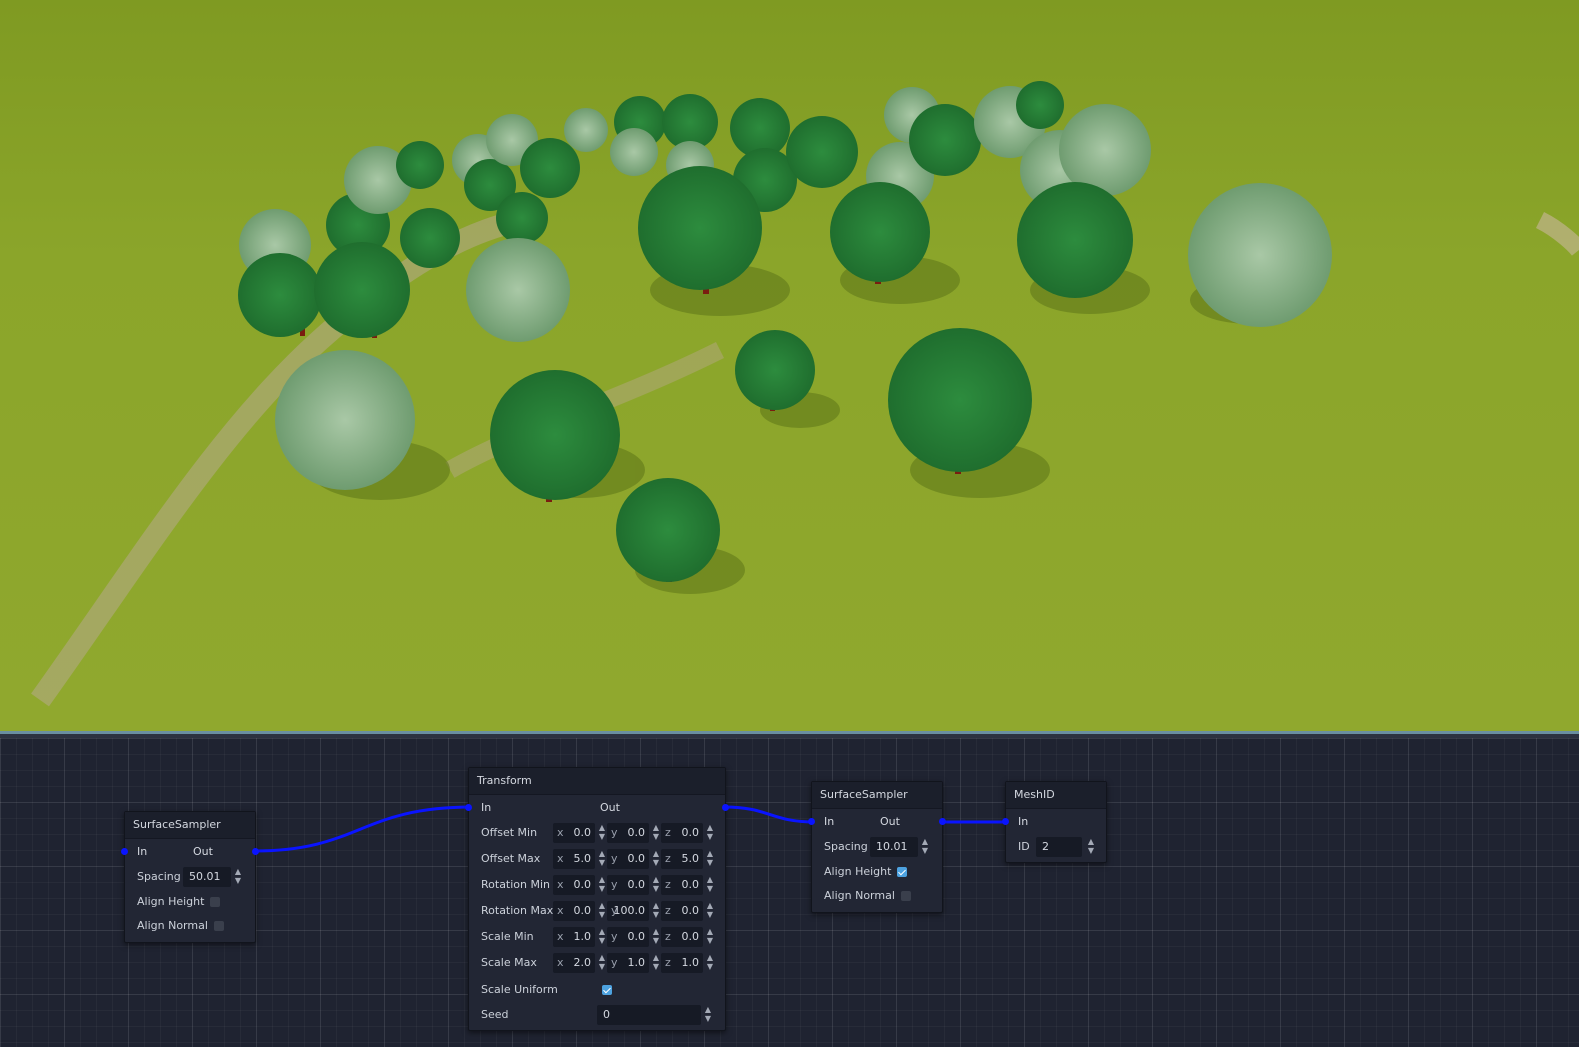 The width and height of the screenshot is (1579, 1047). I want to click on align-height-label: Align Height, so click(858, 871).